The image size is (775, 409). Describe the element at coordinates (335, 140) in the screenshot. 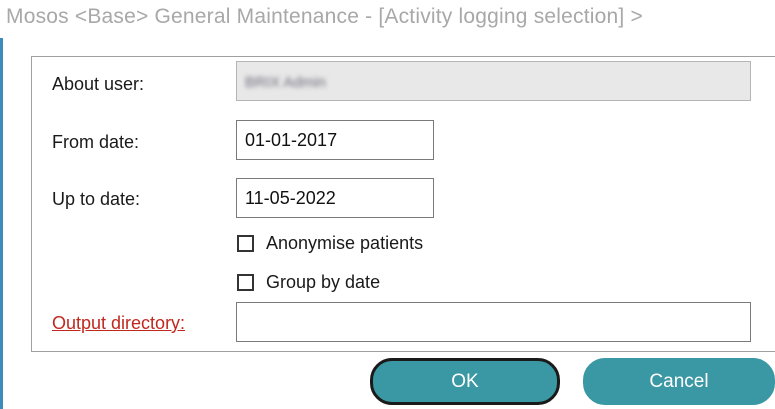

I see `from-date-input: 01-01-2017` at that location.